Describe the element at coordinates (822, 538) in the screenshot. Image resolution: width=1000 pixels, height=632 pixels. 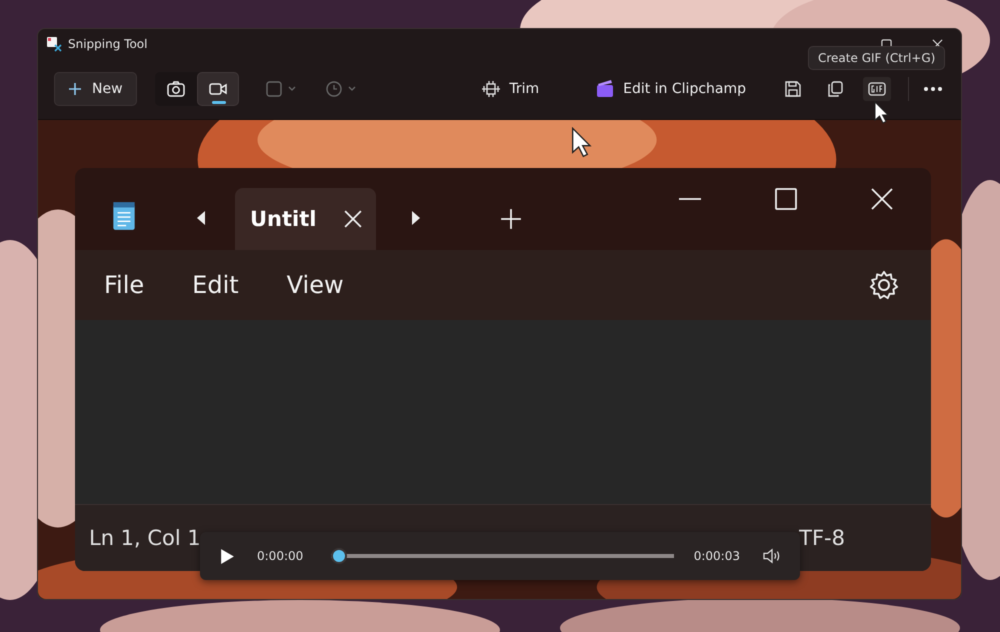
I see `status-text: TF-8` at that location.